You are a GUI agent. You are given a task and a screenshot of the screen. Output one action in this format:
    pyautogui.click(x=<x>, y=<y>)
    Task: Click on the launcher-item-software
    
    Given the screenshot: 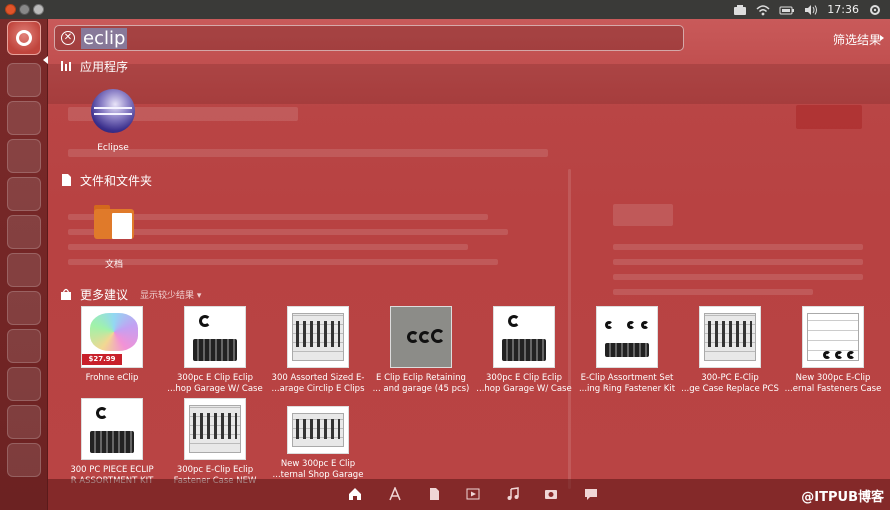 What is the action you would take?
    pyautogui.click(x=24, y=232)
    